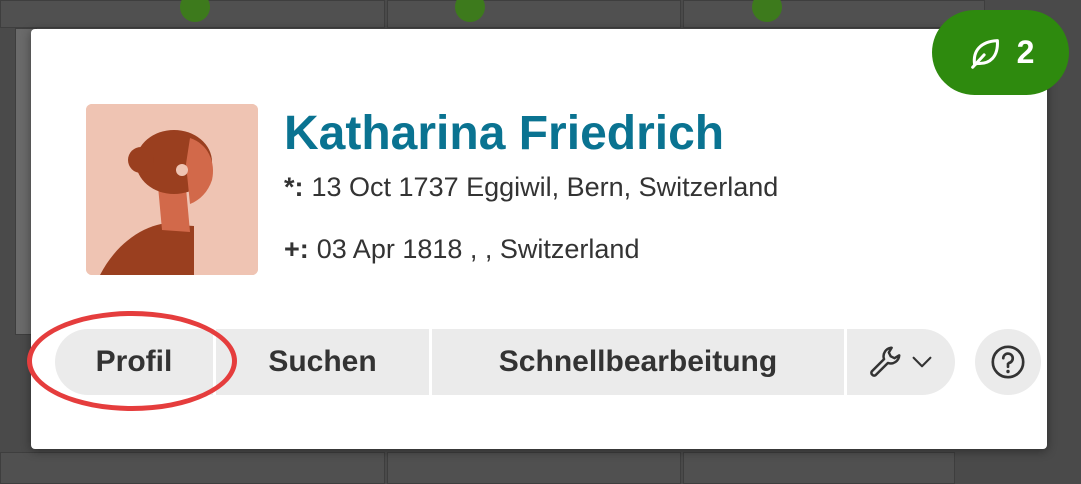  I want to click on person-name: Katharina Friedrich, so click(504, 133).